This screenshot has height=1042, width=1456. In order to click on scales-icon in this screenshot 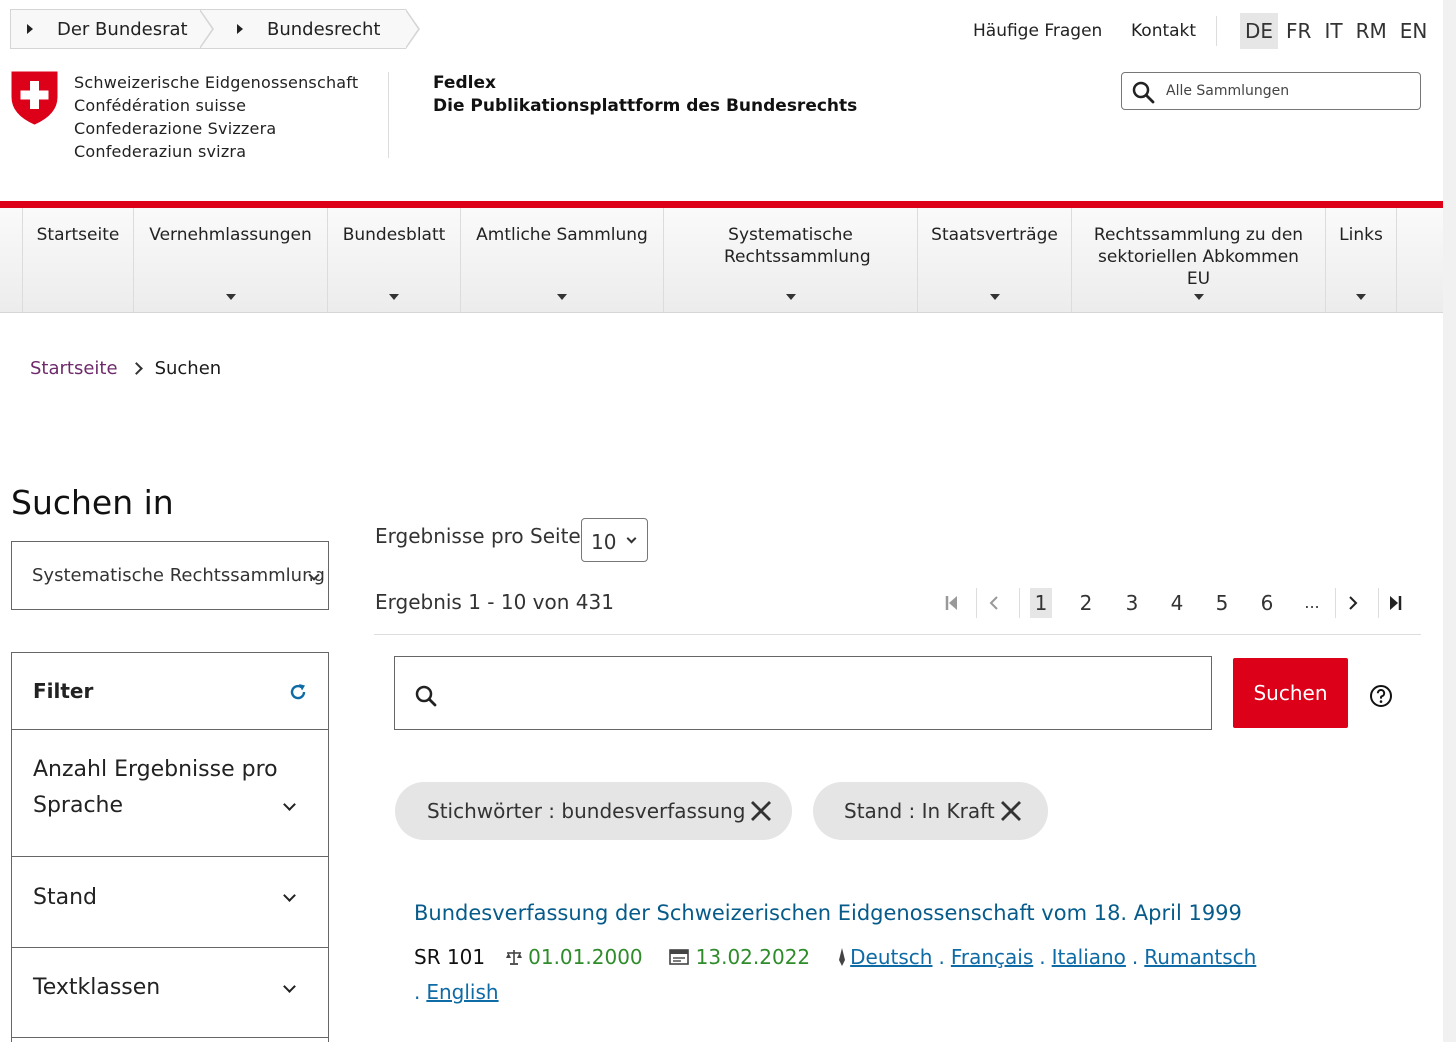, I will do `click(514, 957)`.